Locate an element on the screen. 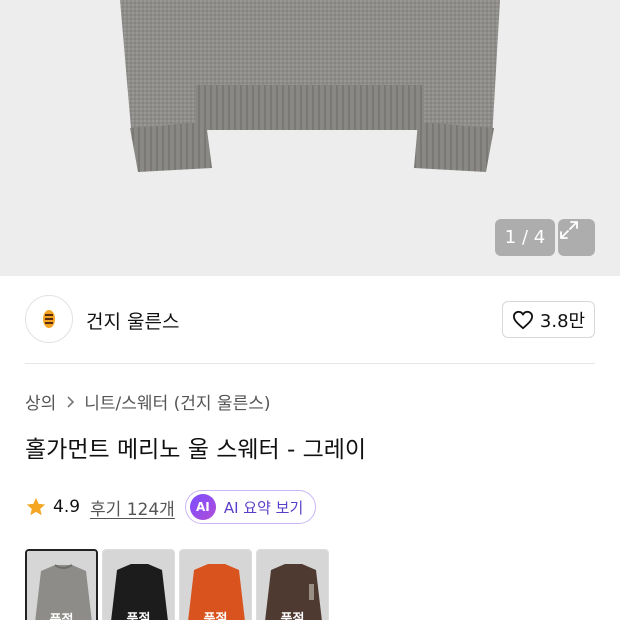  ai-summary-label: AI 요약 보기 is located at coordinates (263, 507).